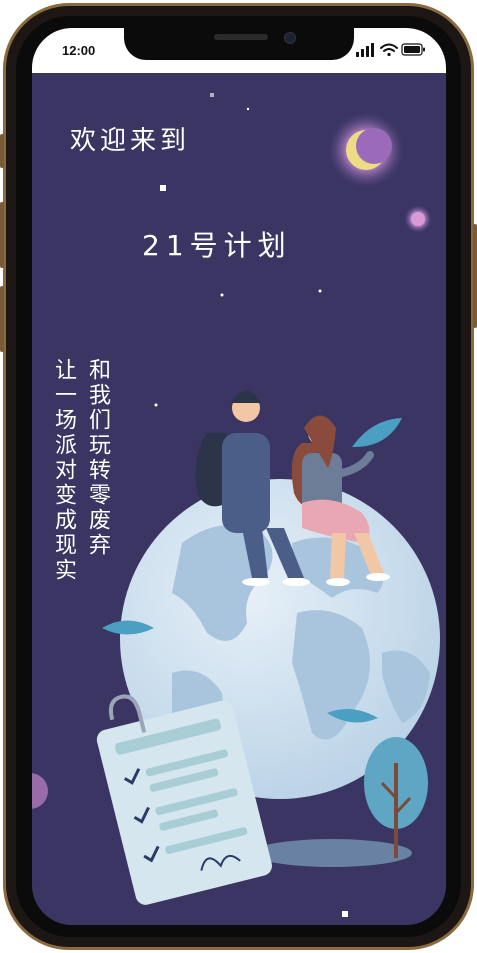 This screenshot has height=953, width=477. Describe the element at coordinates (97, 458) in the screenshot. I see `slogan-right-column: 和我们玩转零废弃` at that location.